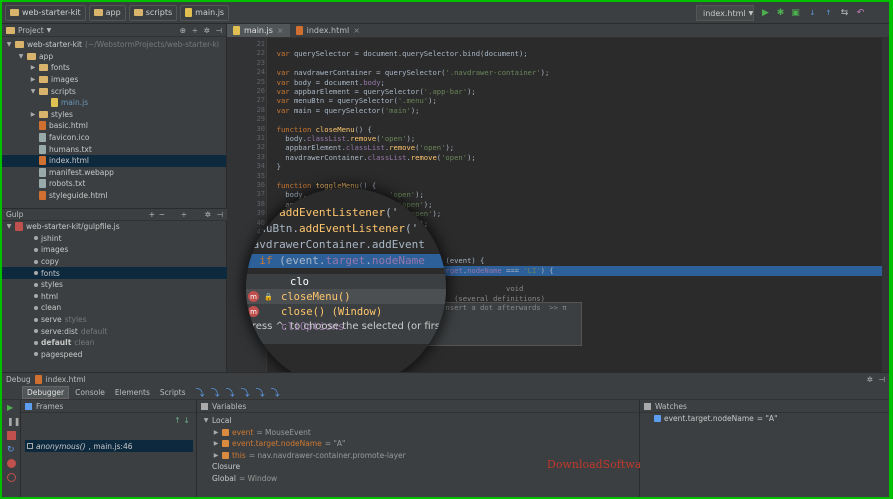  Describe the element at coordinates (114, 126) in the screenshot. I see `tree-item: basic.html` at that location.